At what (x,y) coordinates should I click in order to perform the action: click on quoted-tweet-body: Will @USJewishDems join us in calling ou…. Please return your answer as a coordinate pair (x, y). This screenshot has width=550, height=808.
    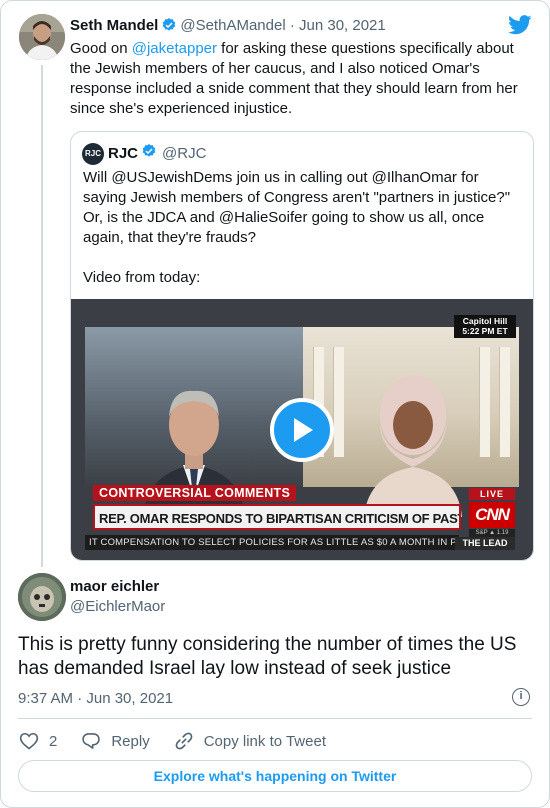
    Looking at the image, I should click on (297, 207).